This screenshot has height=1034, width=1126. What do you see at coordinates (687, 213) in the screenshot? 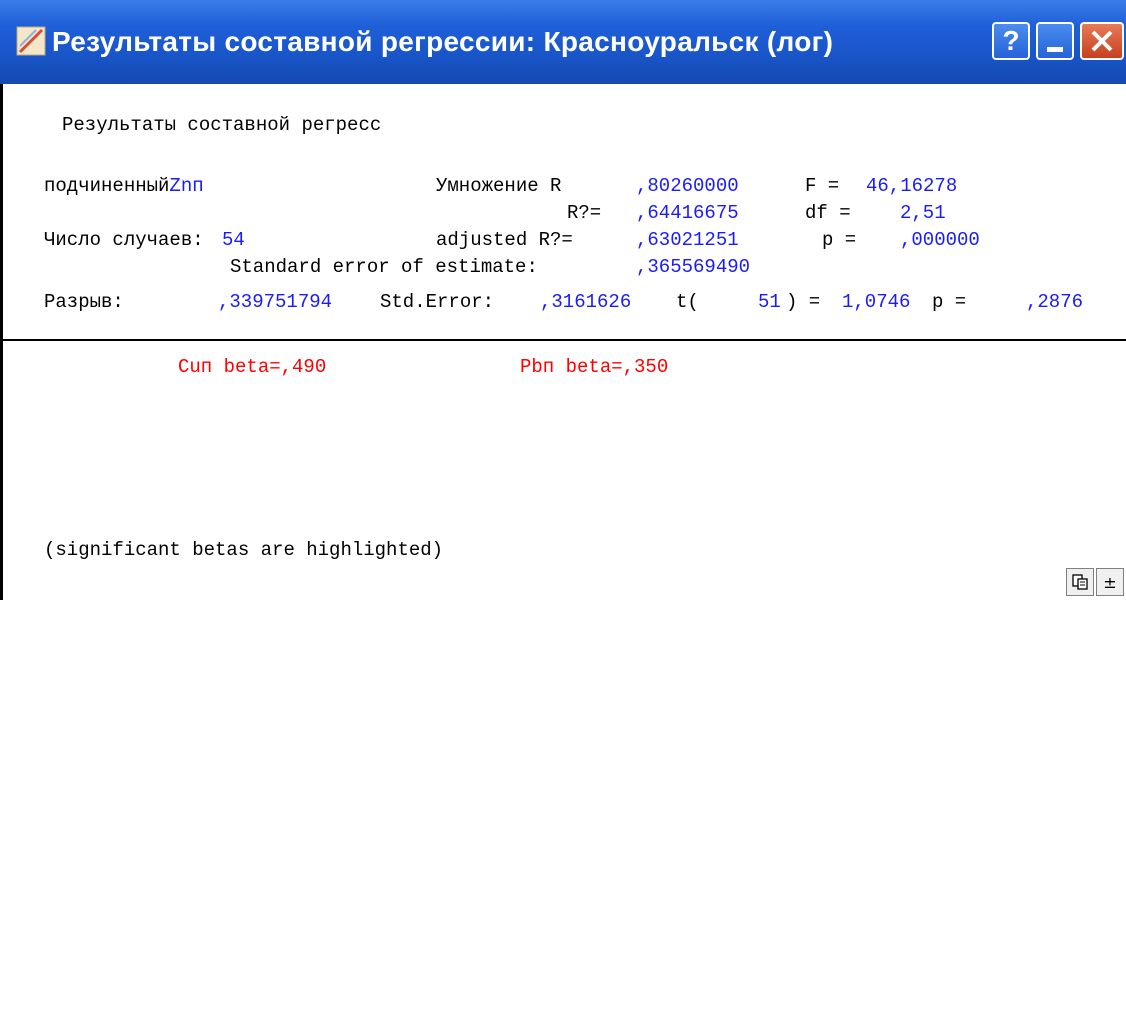
I see `r-squared-value: ,64416675` at bounding box center [687, 213].